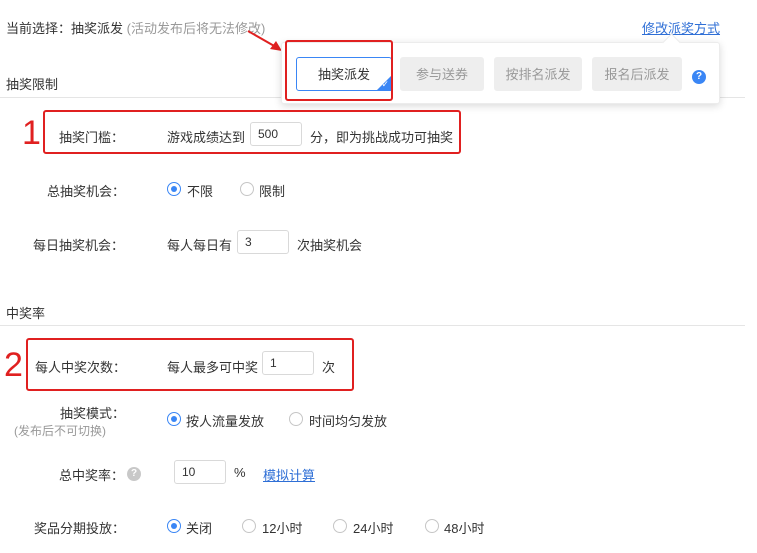  I want to click on win-times-label: 每人中奖次数：, so click(81, 367).